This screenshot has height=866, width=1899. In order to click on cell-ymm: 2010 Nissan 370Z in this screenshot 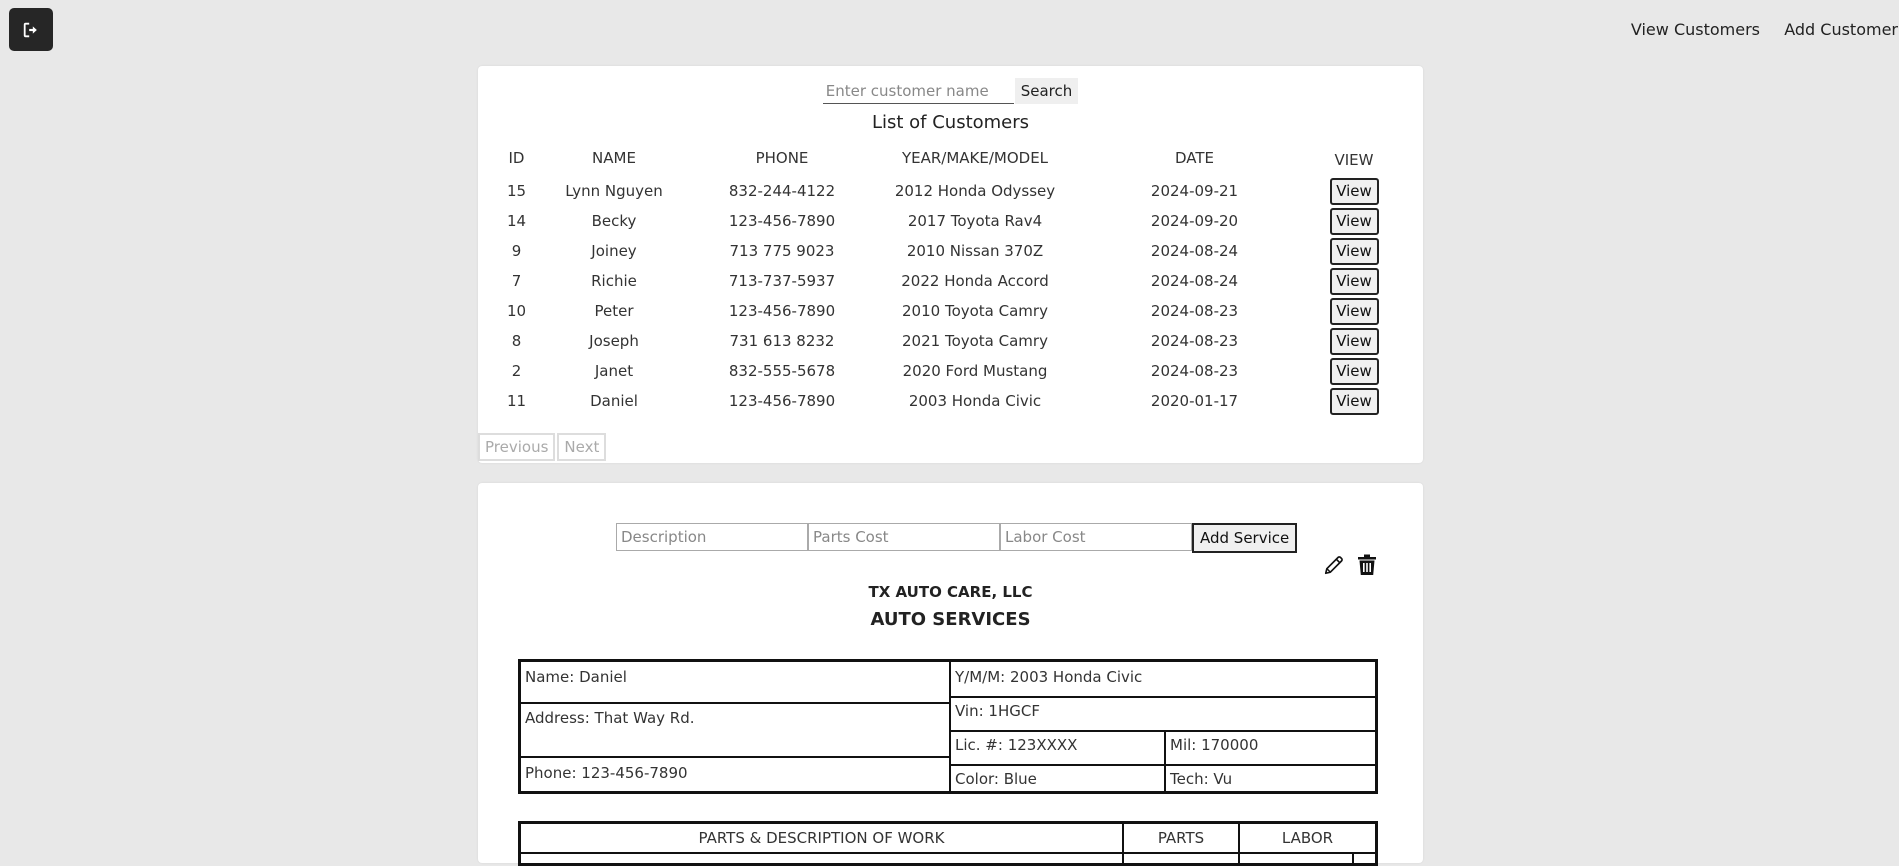, I will do `click(975, 251)`.